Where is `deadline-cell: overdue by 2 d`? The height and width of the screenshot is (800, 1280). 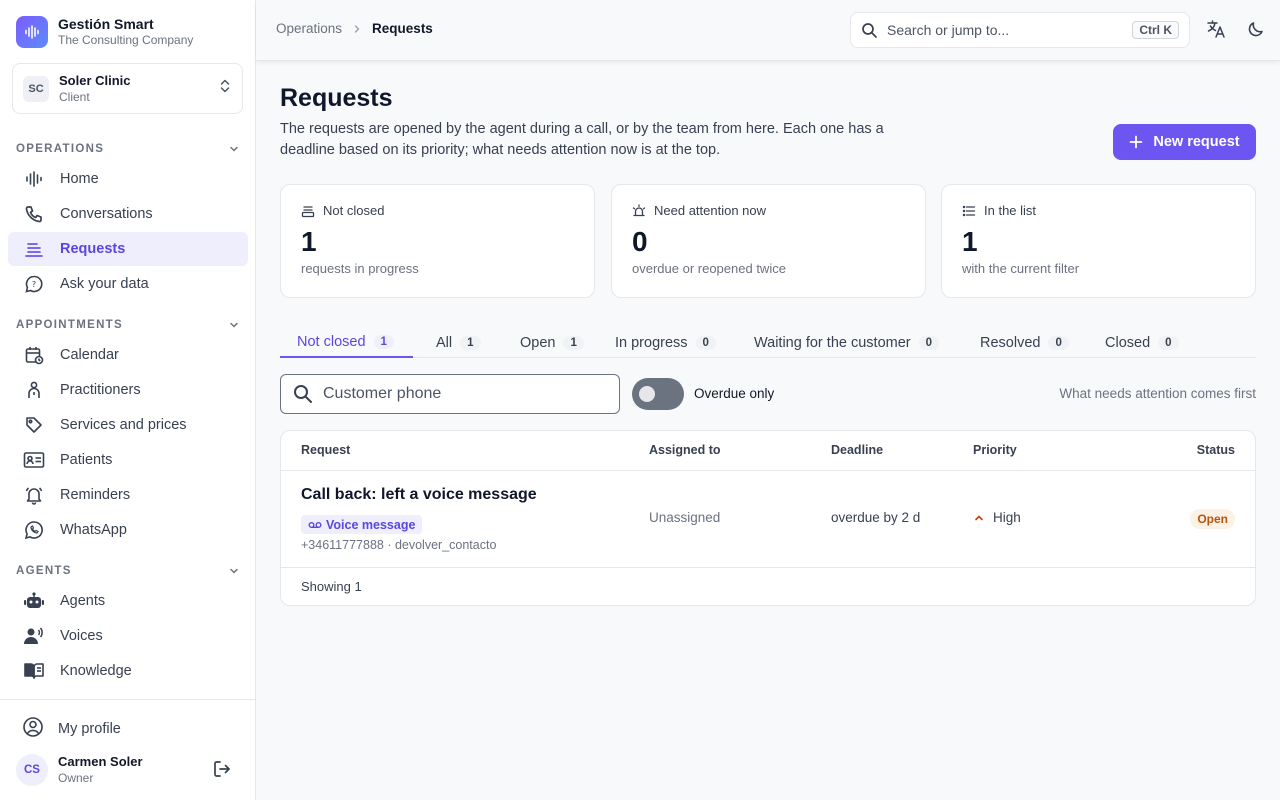 deadline-cell: overdue by 2 d is located at coordinates (876, 517).